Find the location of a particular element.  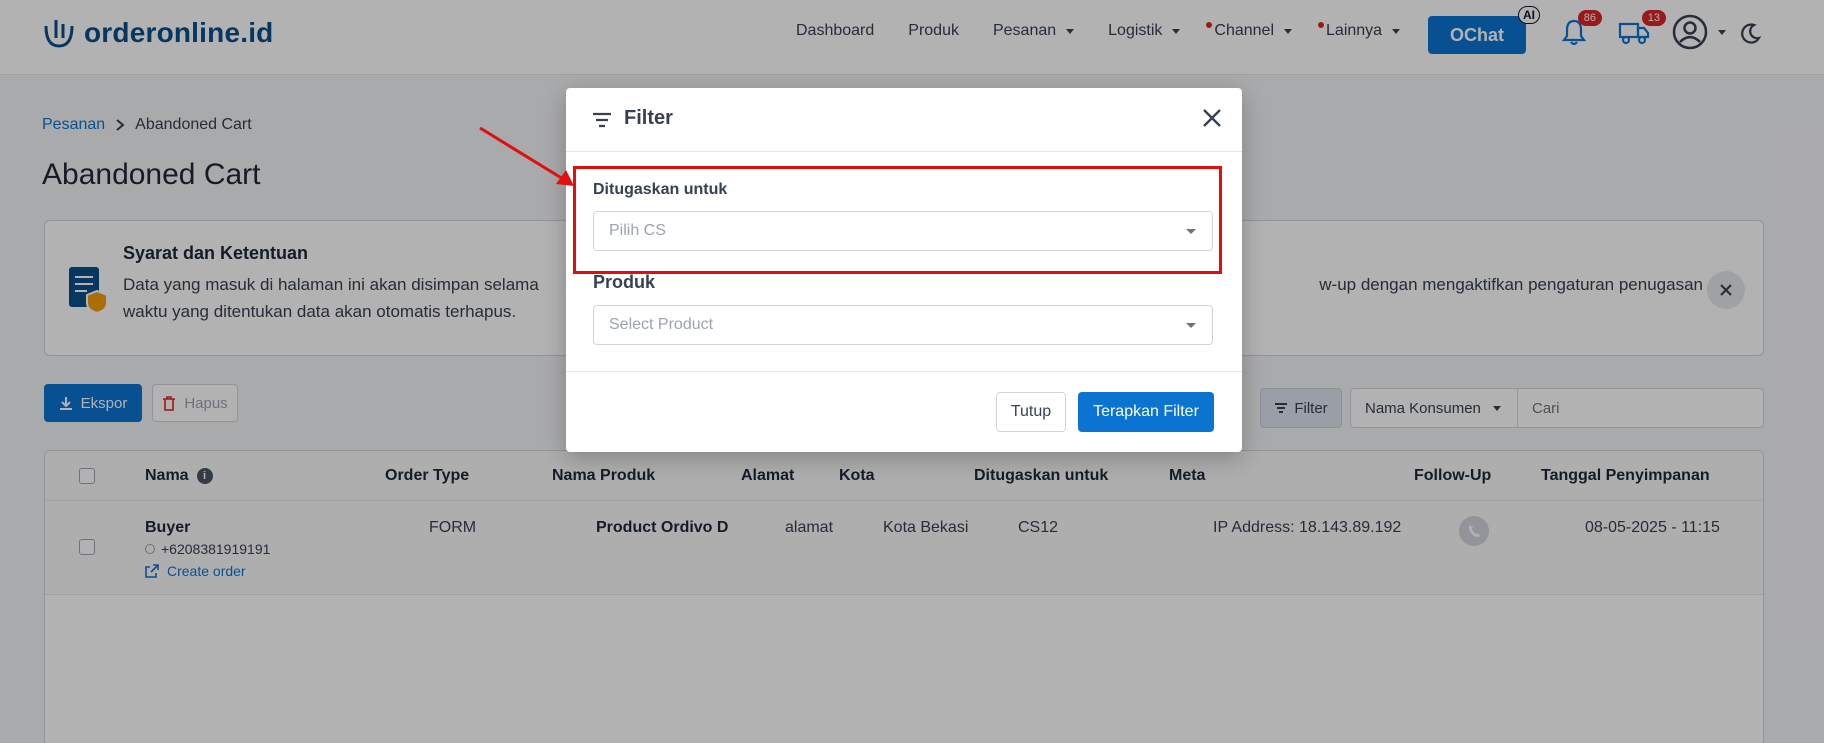

modal-close-button is located at coordinates (1212, 120).